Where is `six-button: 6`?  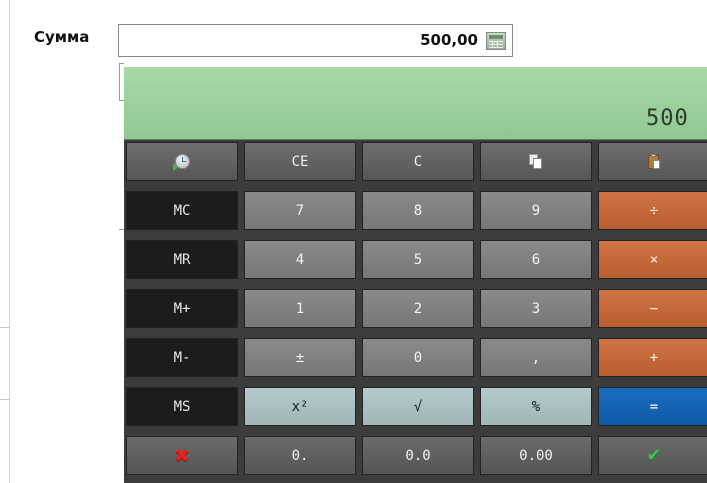
six-button: 6 is located at coordinates (536, 259).